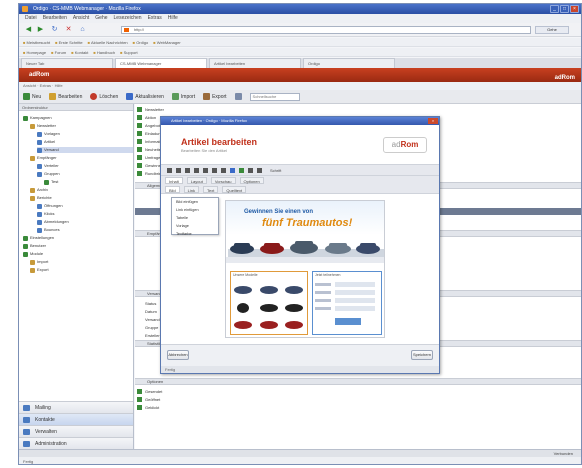 The image size is (582, 468). What do you see at coordinates (68, 30) in the screenshot?
I see `stop-icon: ✕` at bounding box center [68, 30].